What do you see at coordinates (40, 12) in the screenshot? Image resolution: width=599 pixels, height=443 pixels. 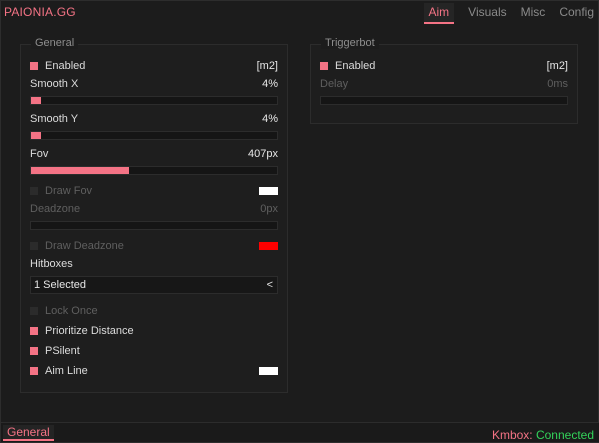 I see `app-title: PAIONIA.GG` at bounding box center [40, 12].